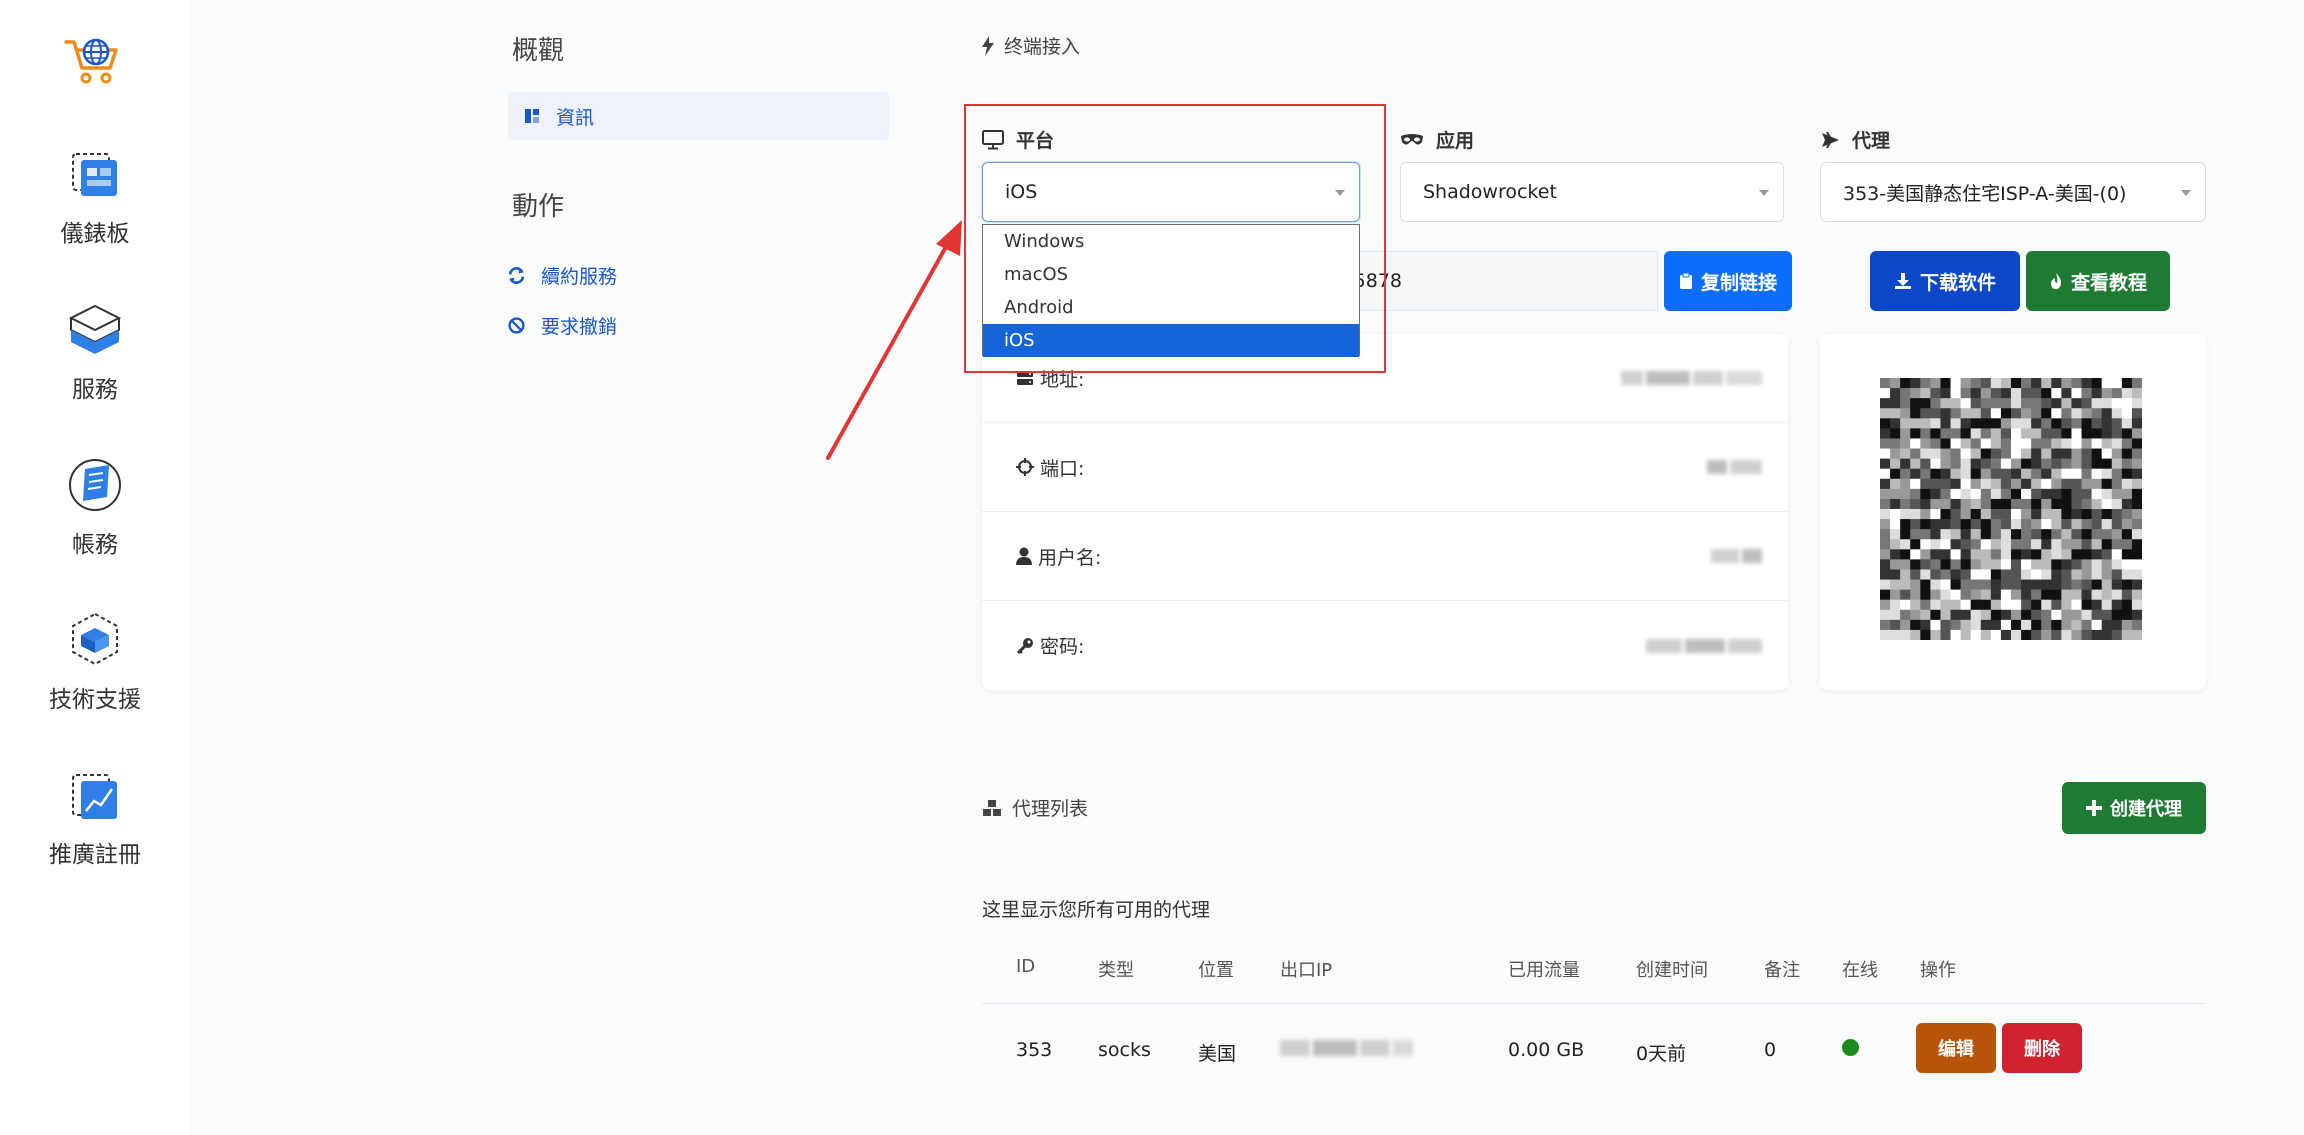 This screenshot has height=1135, width=2304. Describe the element at coordinates (1124, 1050) in the screenshot. I see `cell-type: socks` at that location.